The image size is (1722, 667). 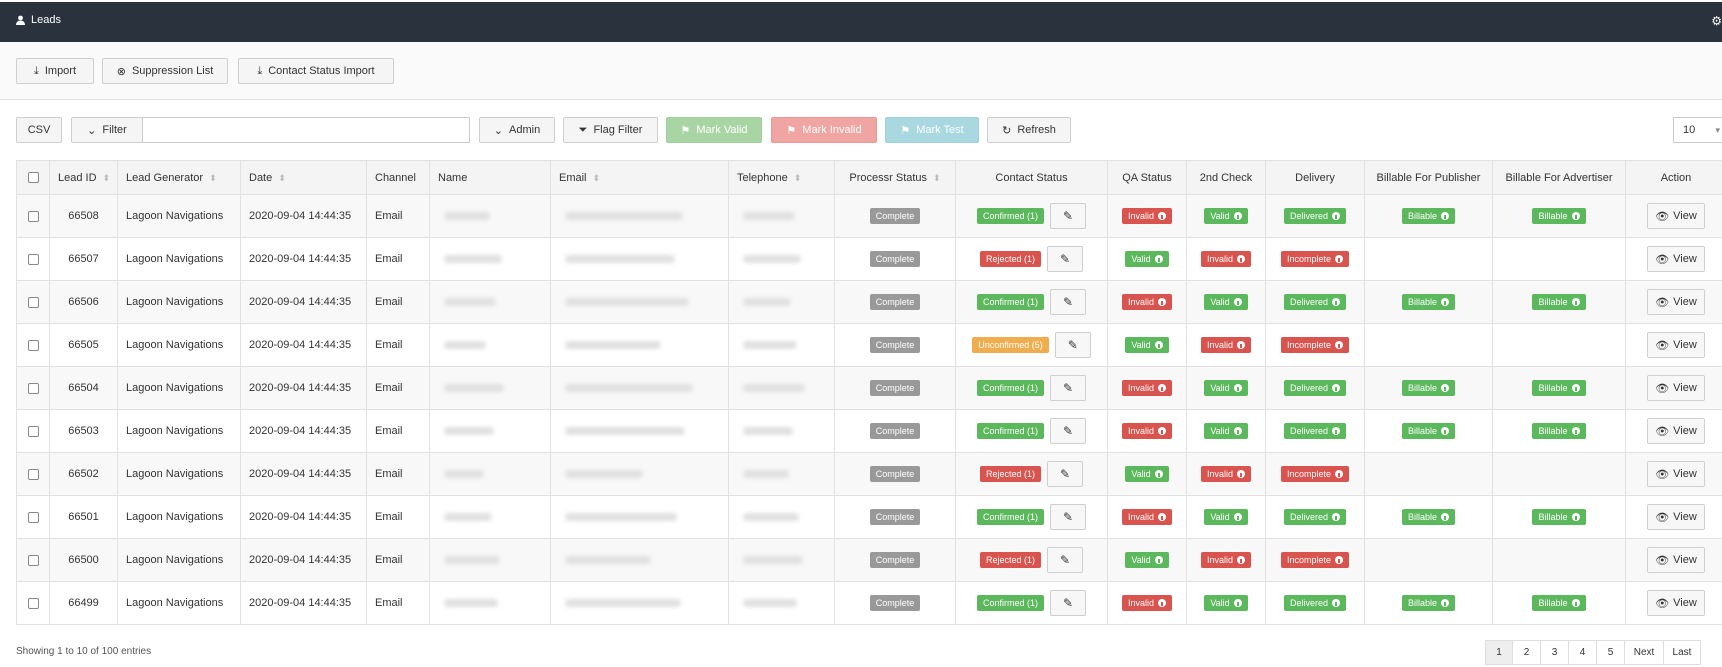 I want to click on flag-filter-button: ⏷ Flag Filter, so click(x=610, y=130).